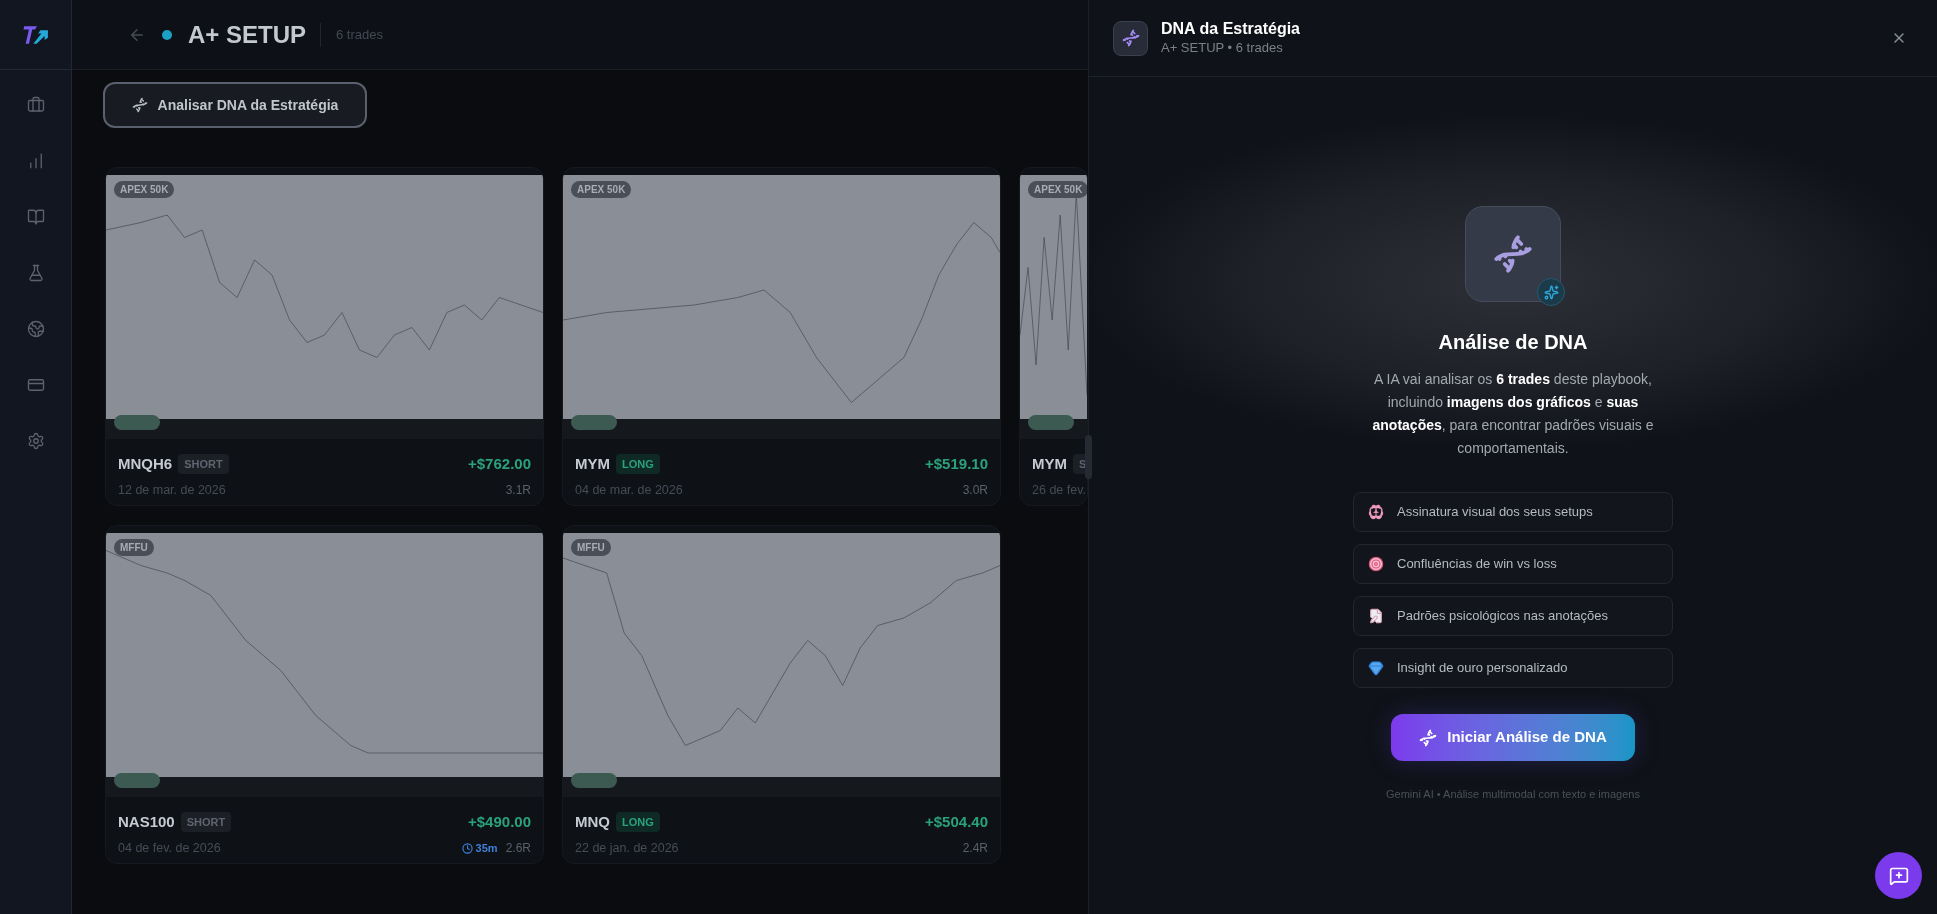  I want to click on trade-date: 04 de mar. de 2026, so click(629, 490).